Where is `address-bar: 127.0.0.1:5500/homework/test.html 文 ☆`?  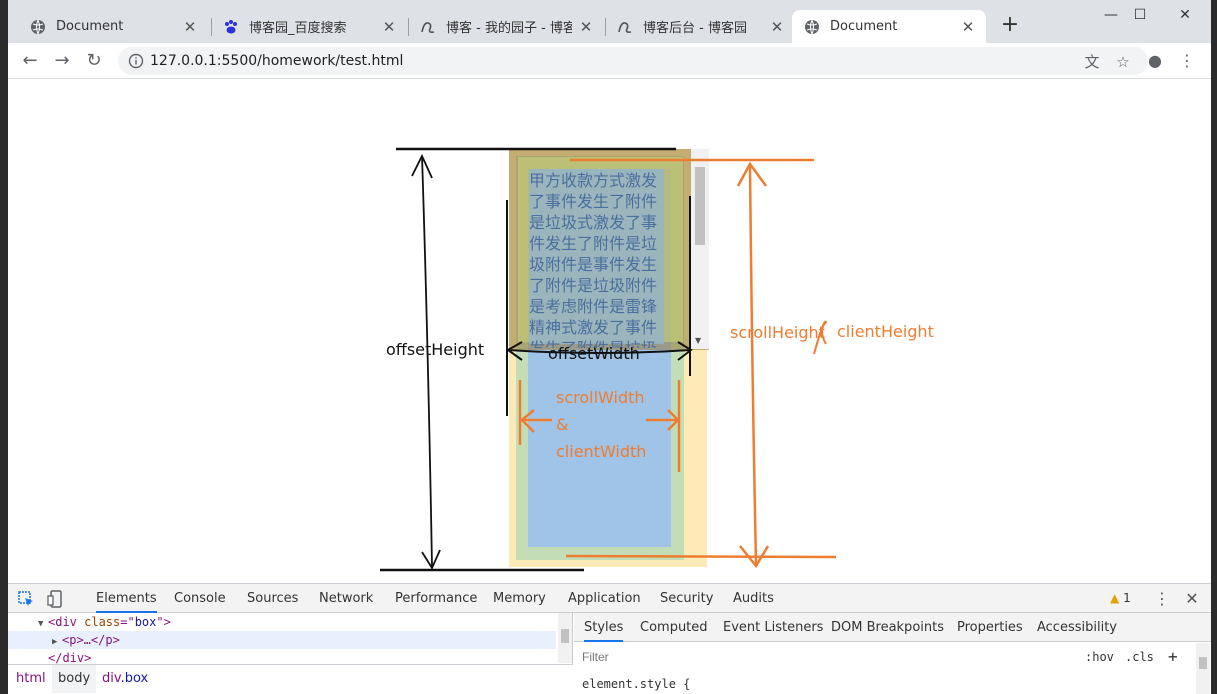
address-bar: 127.0.0.1:5500/homework/test.html 文 ☆ is located at coordinates (633, 61).